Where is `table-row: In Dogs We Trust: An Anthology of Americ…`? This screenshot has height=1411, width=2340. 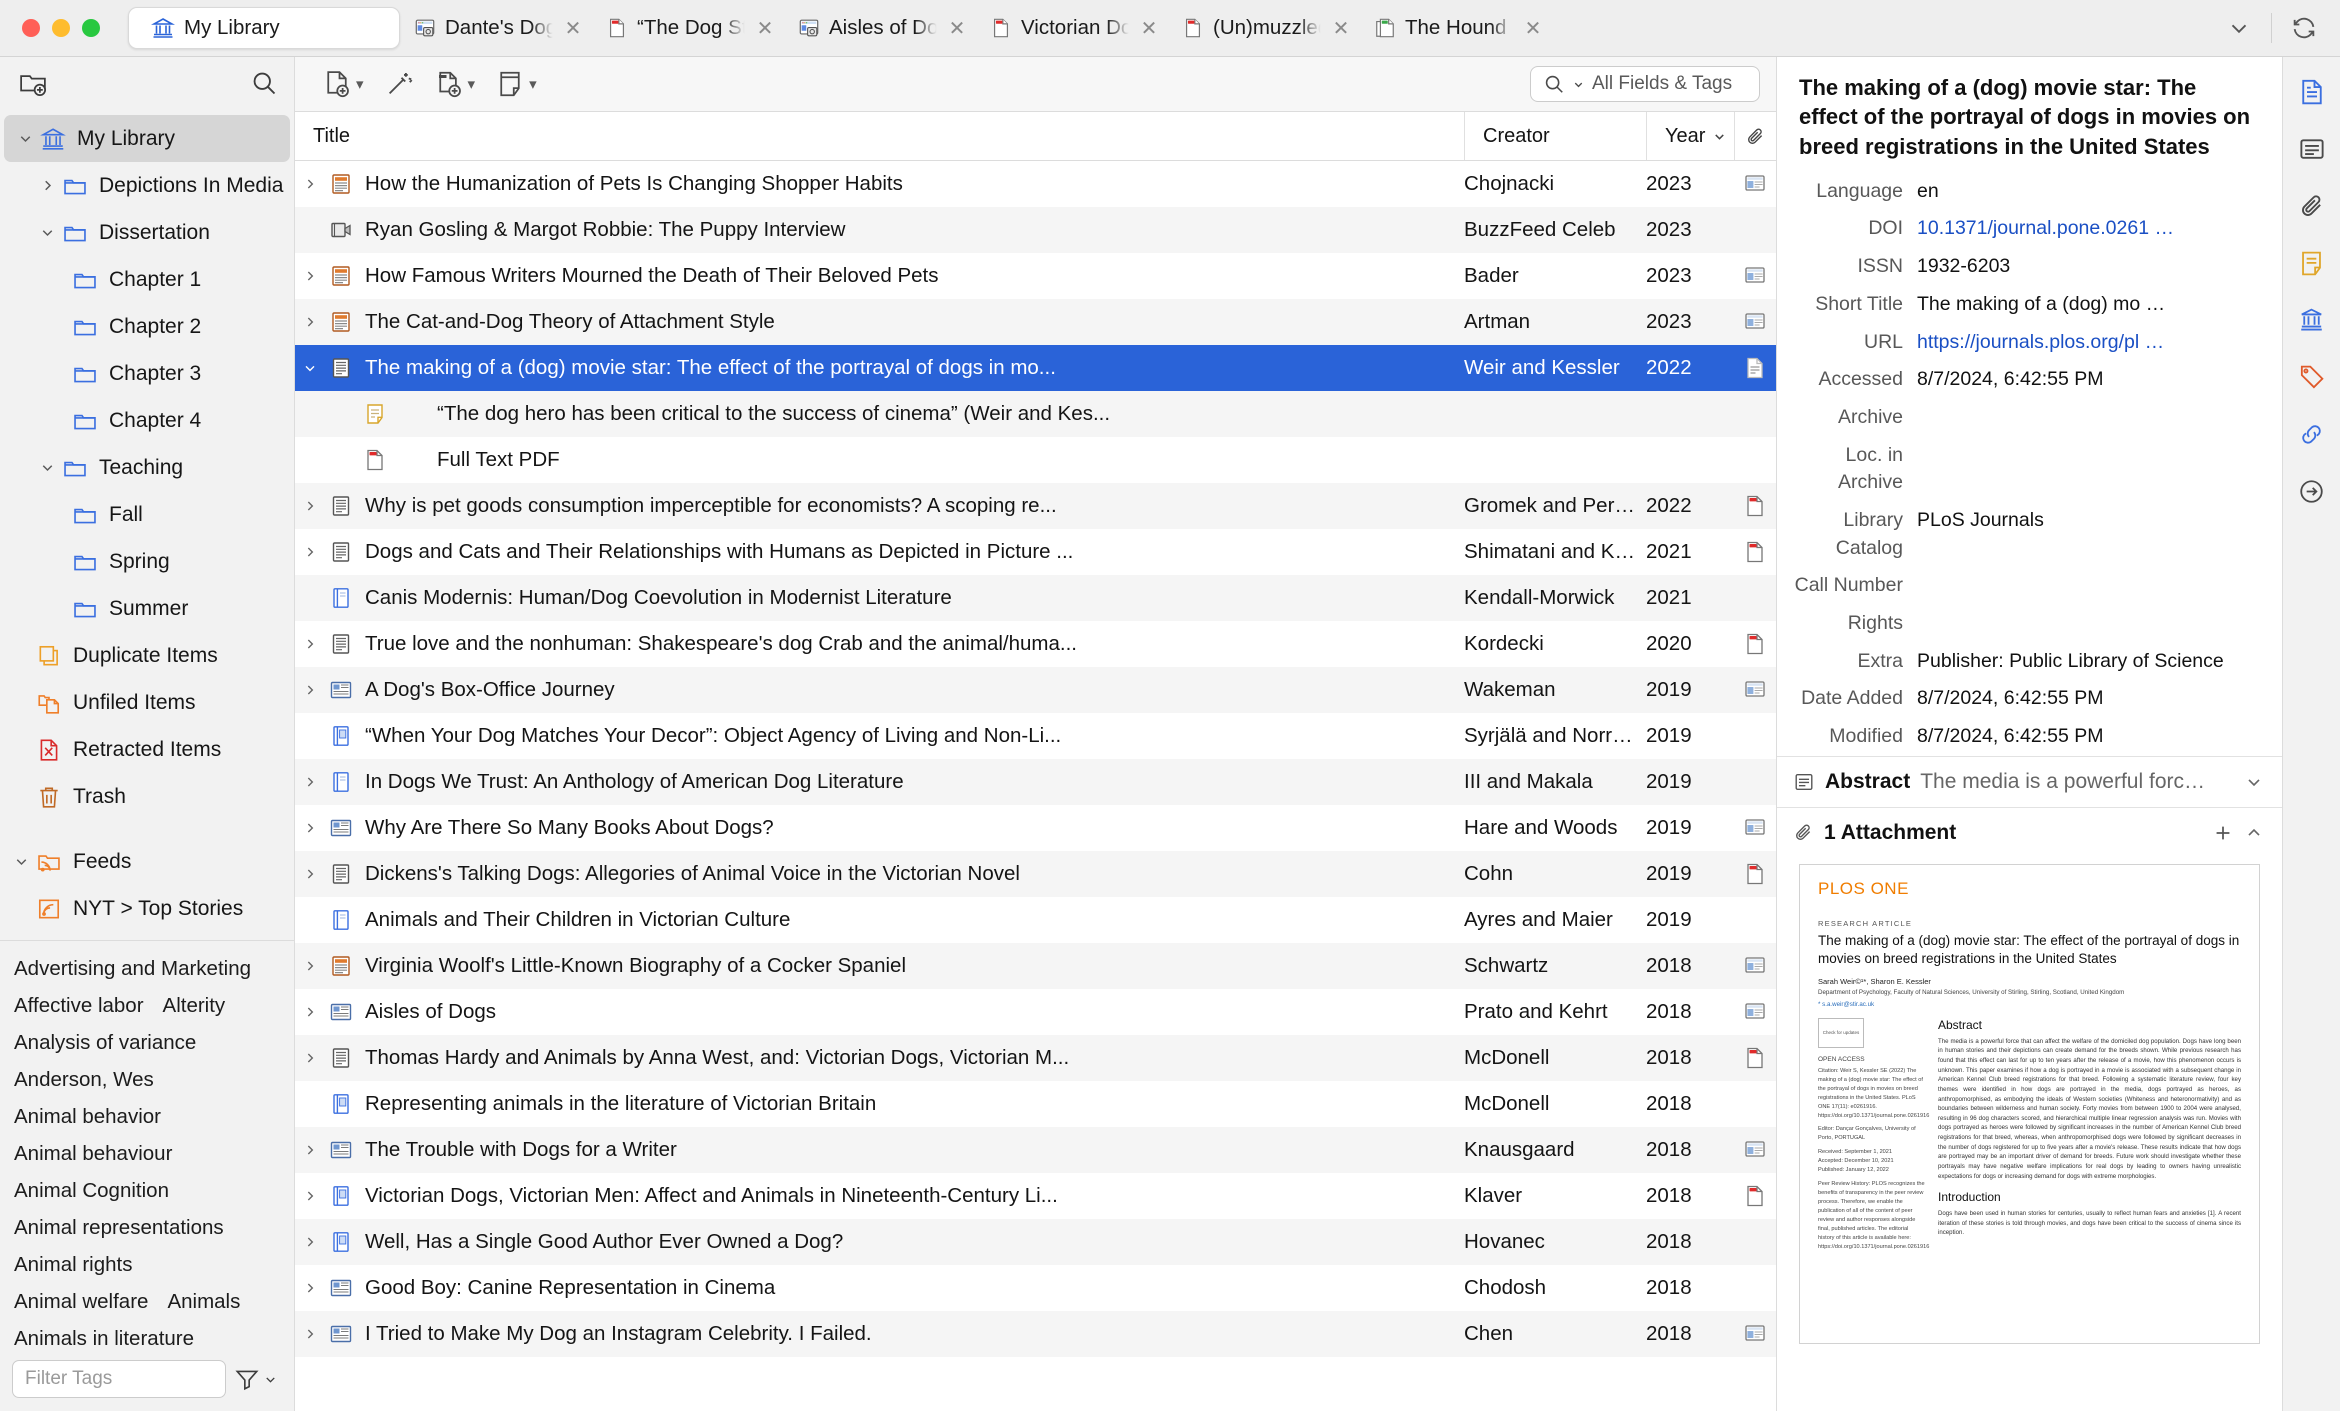
table-row: In Dogs We Trust: An Anthology of Americ… is located at coordinates (1035, 782).